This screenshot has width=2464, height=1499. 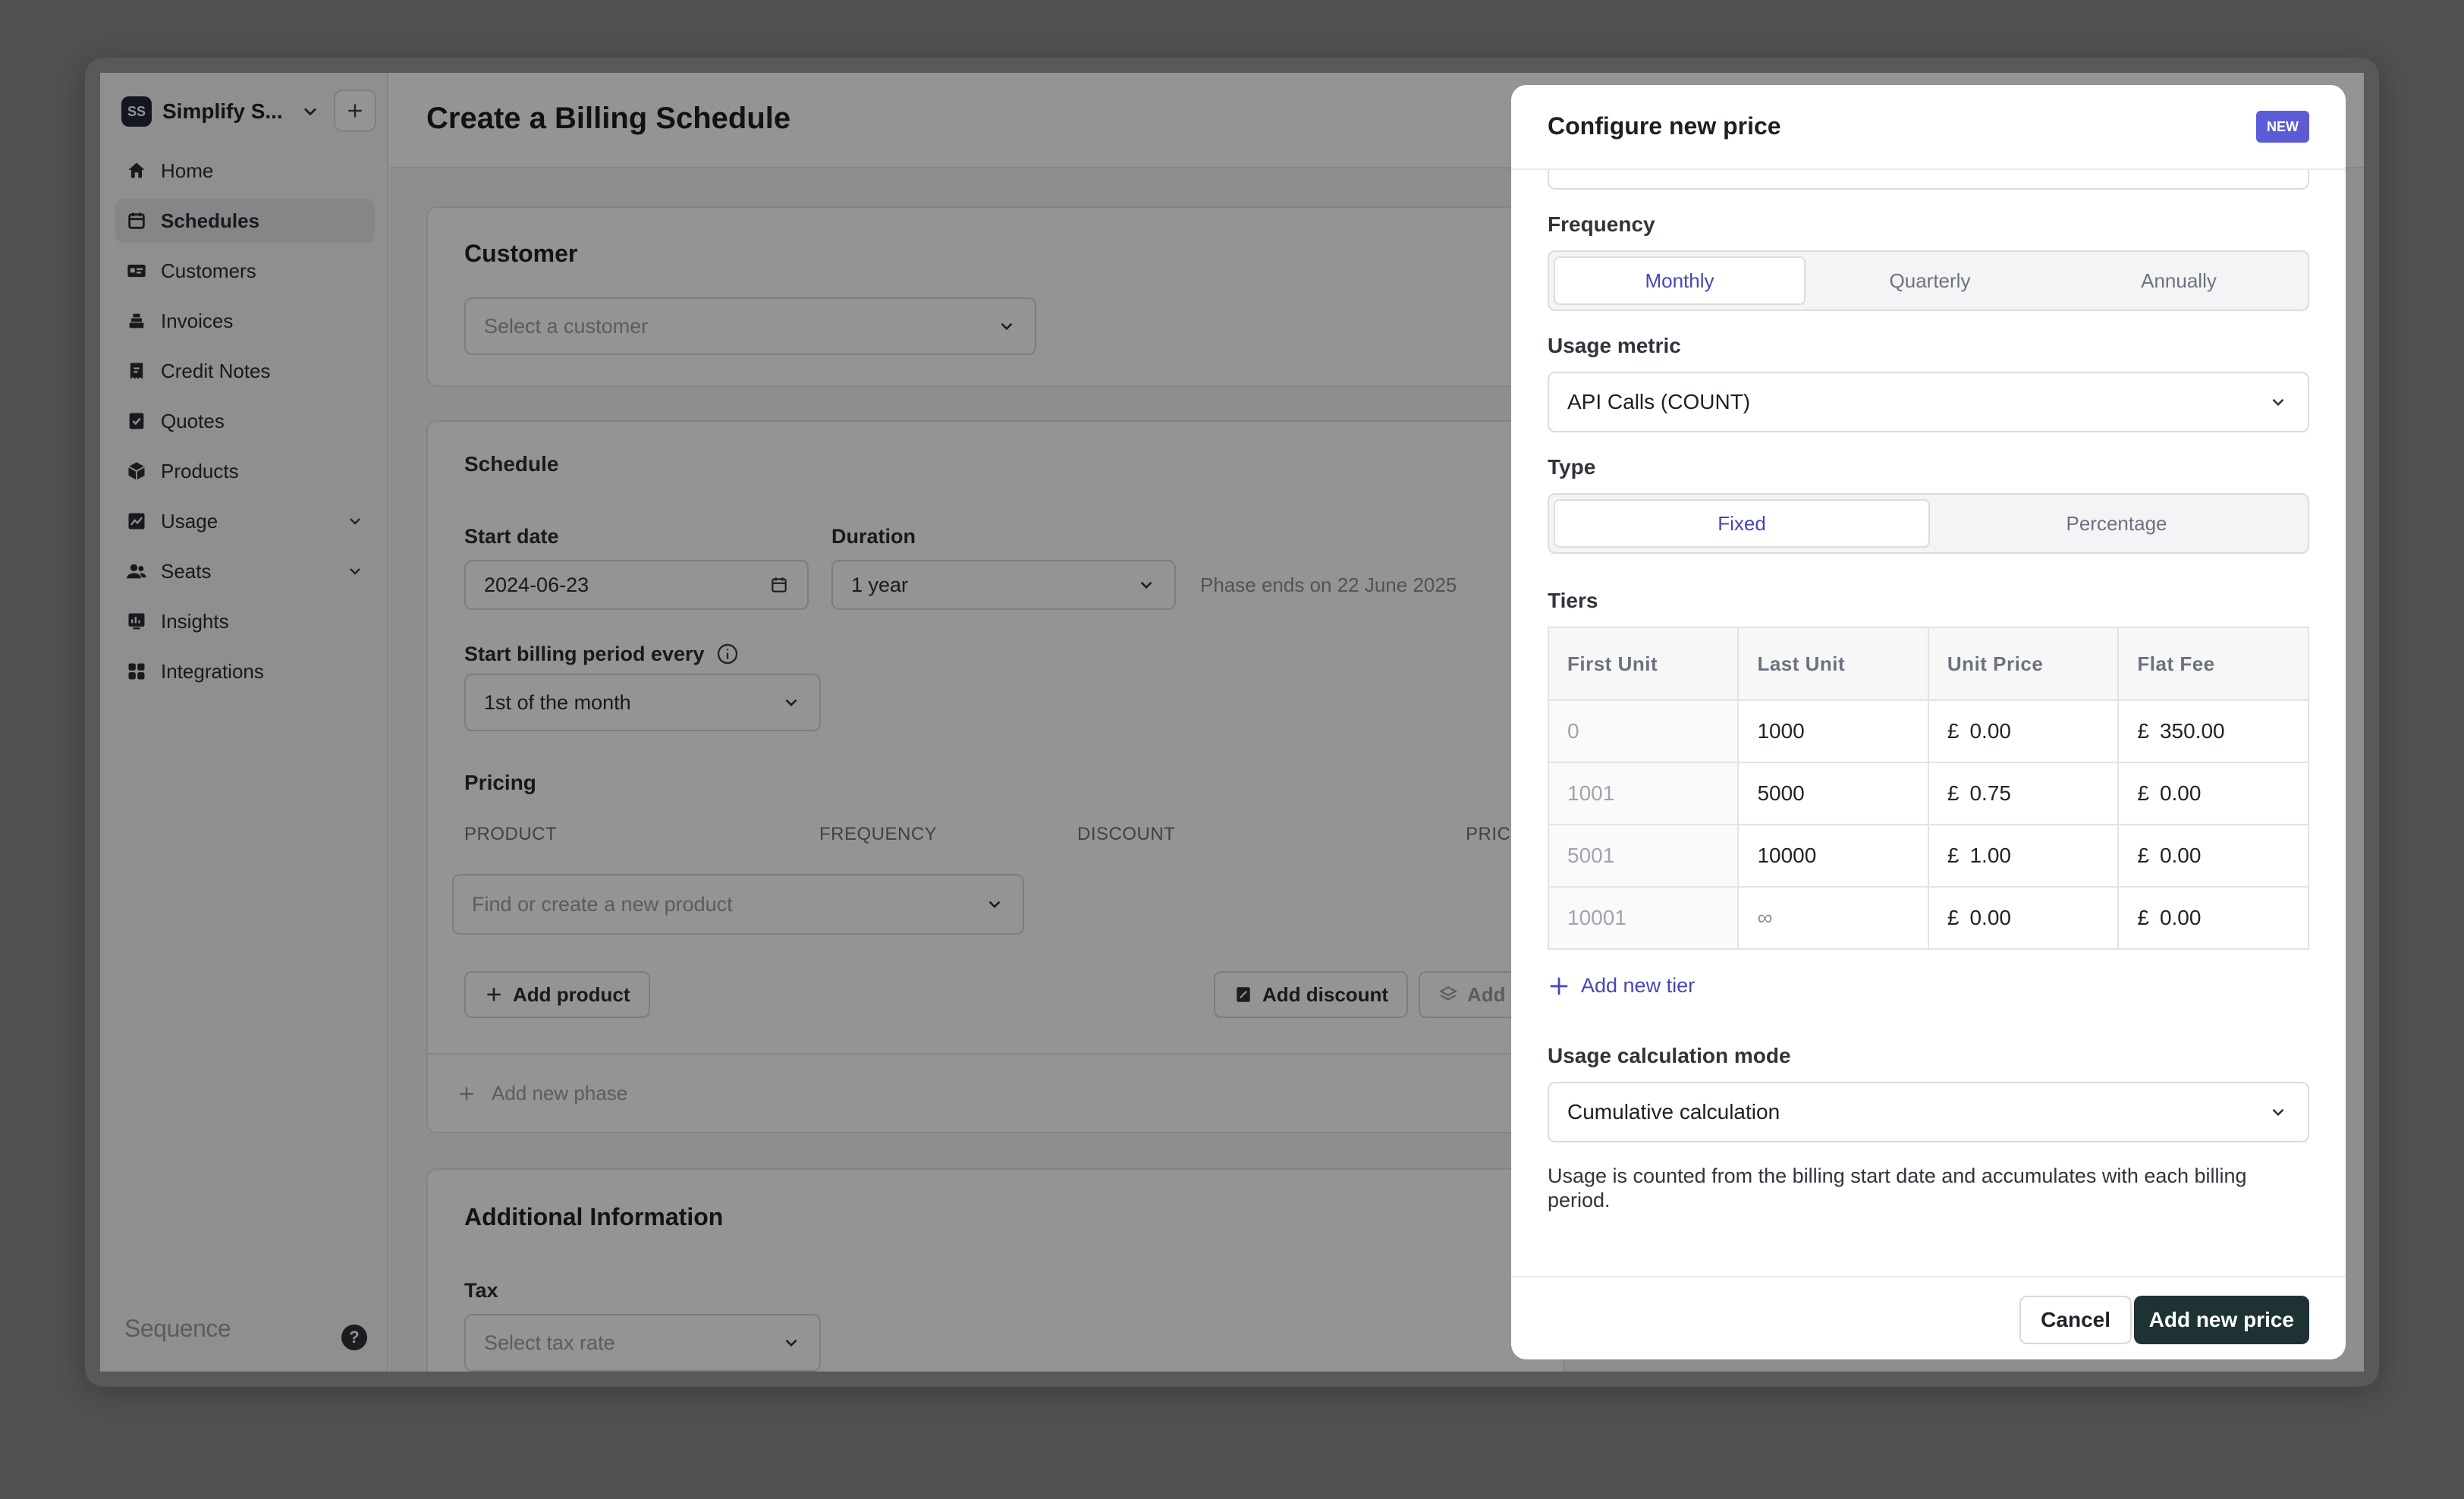 What do you see at coordinates (1833, 794) in the screenshot?
I see `tier-last-unit-input: 5000` at bounding box center [1833, 794].